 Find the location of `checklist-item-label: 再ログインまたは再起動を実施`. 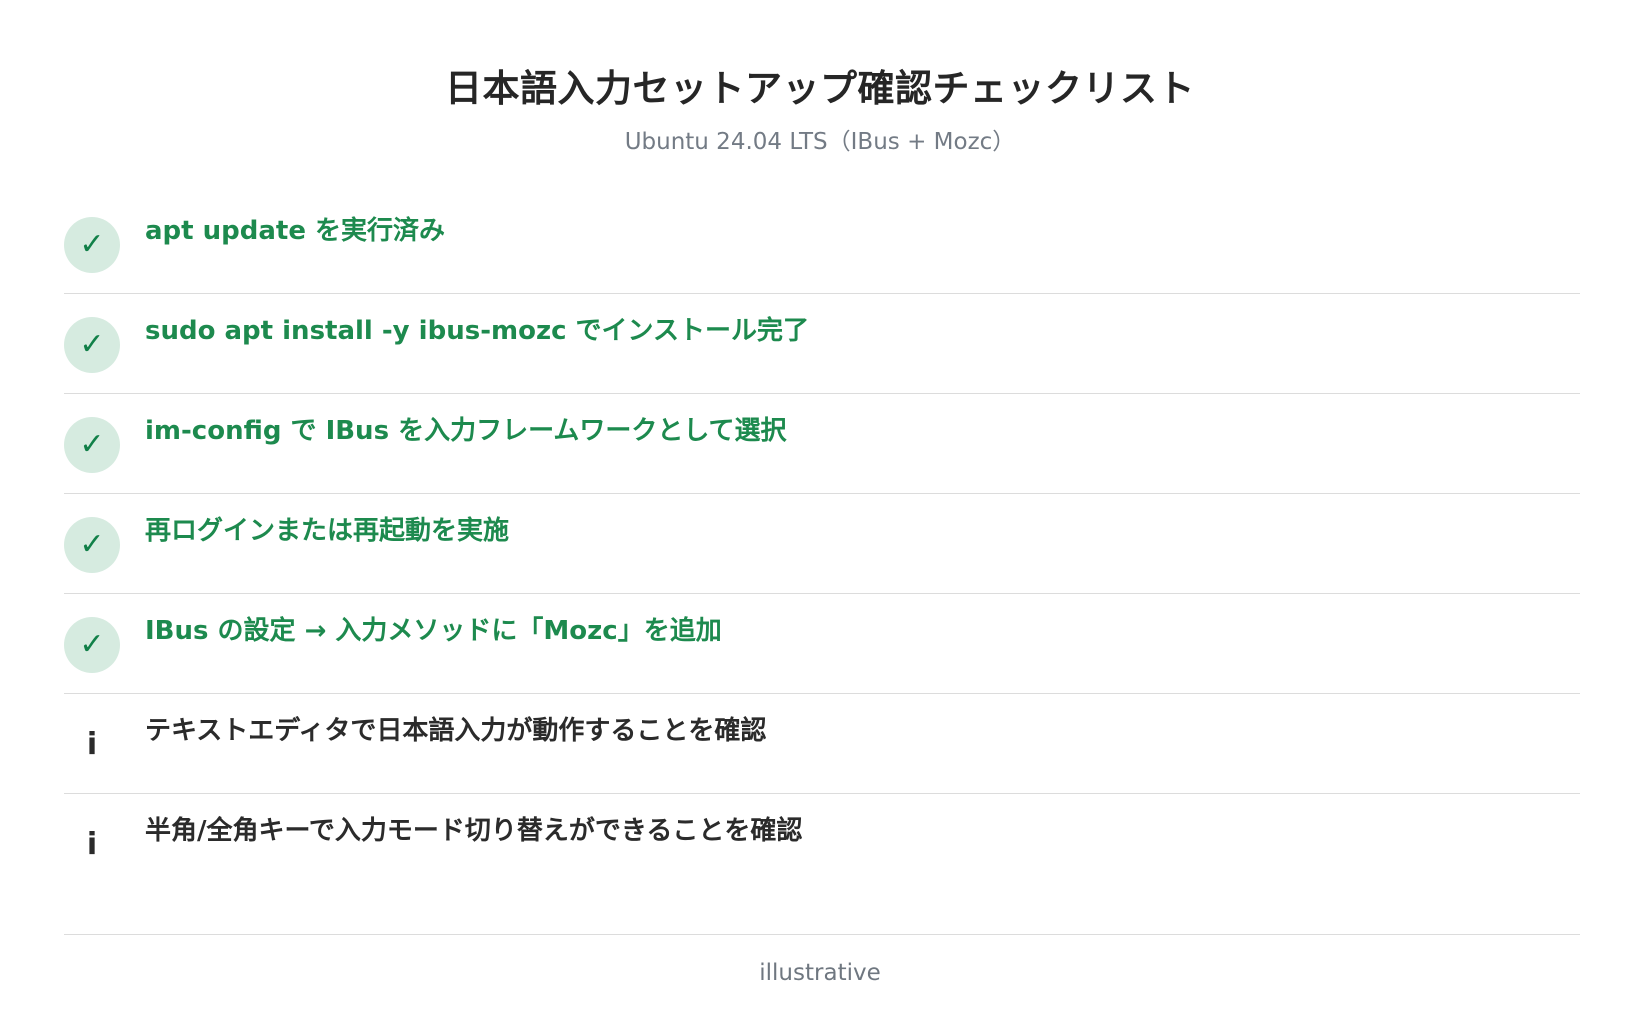

checklist-item-label: 再ログインまたは再起動を実施 is located at coordinates (327, 531).